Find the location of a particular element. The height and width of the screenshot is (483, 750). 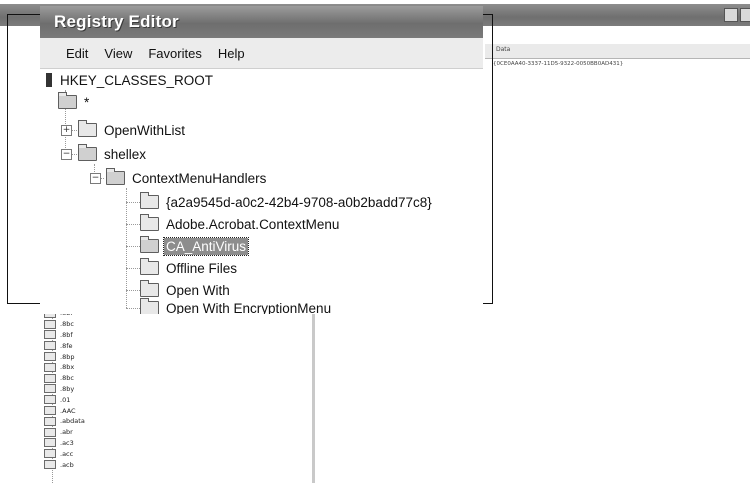

tree-node-handler: Adobe.Acrobat.ContextMenu is located at coordinates (240, 224).